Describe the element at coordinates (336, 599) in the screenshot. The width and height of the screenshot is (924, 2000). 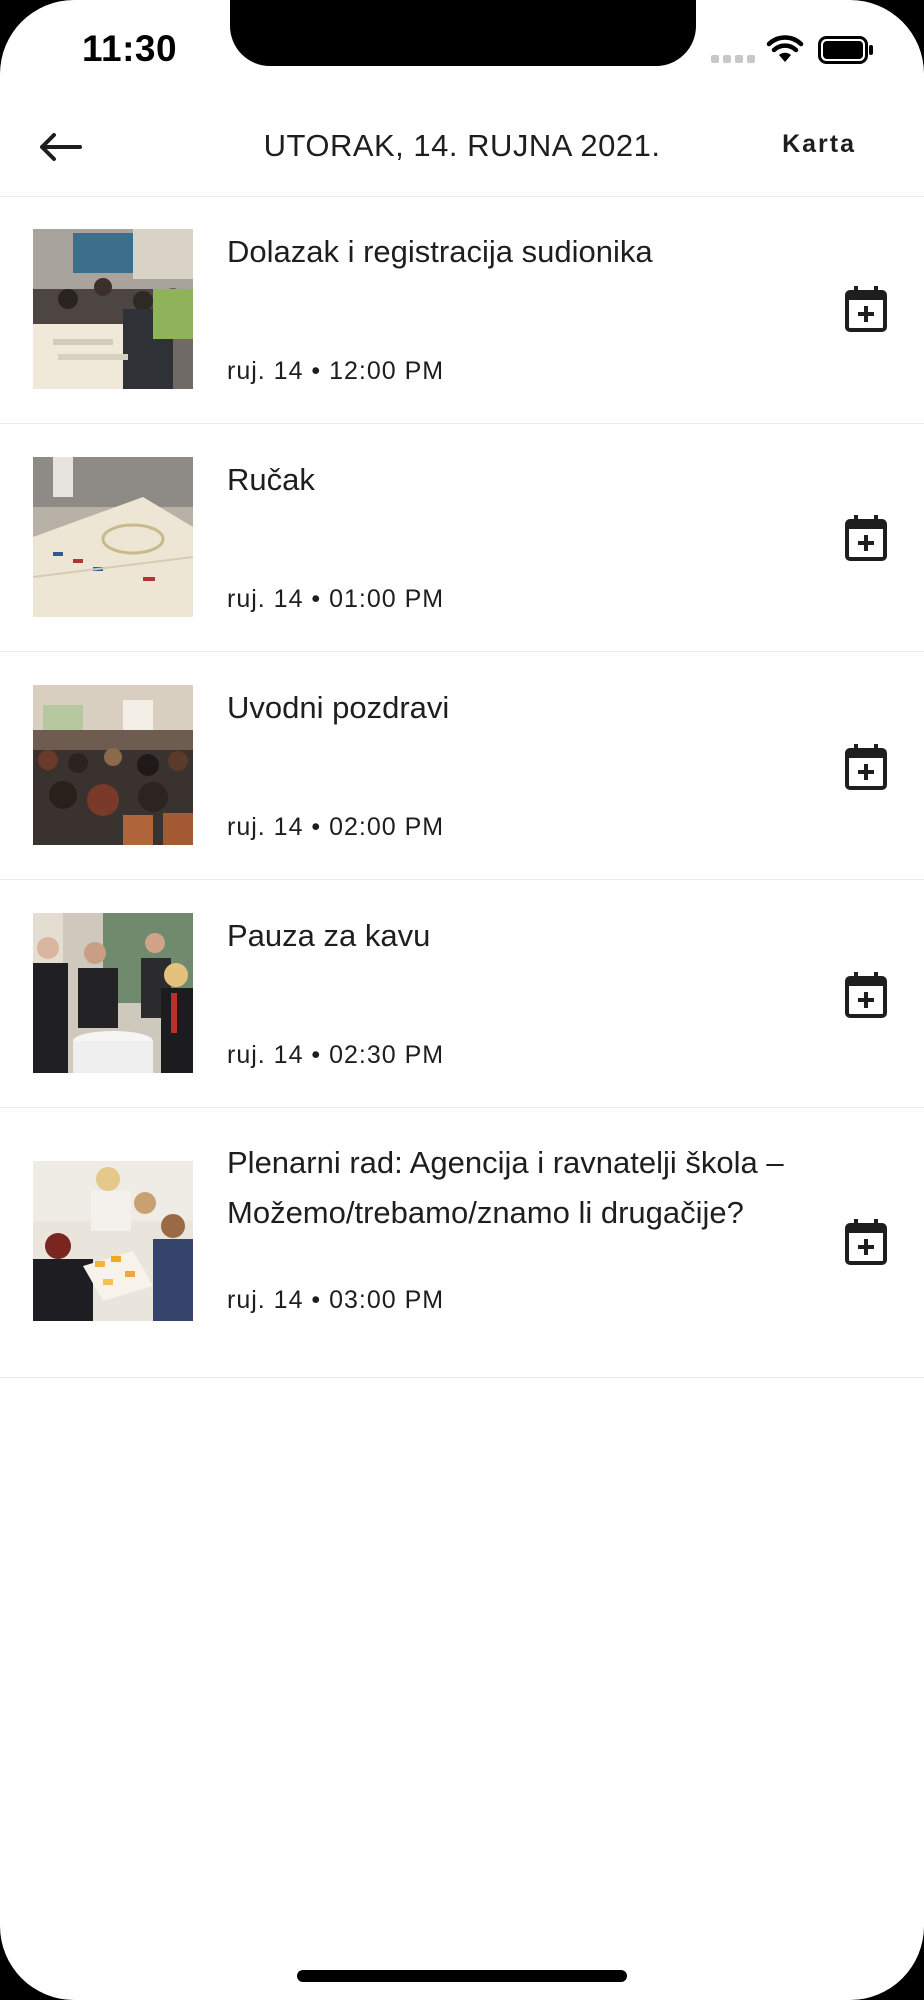
I see `event-time: ruj. 14 • 01:00 PM` at that location.